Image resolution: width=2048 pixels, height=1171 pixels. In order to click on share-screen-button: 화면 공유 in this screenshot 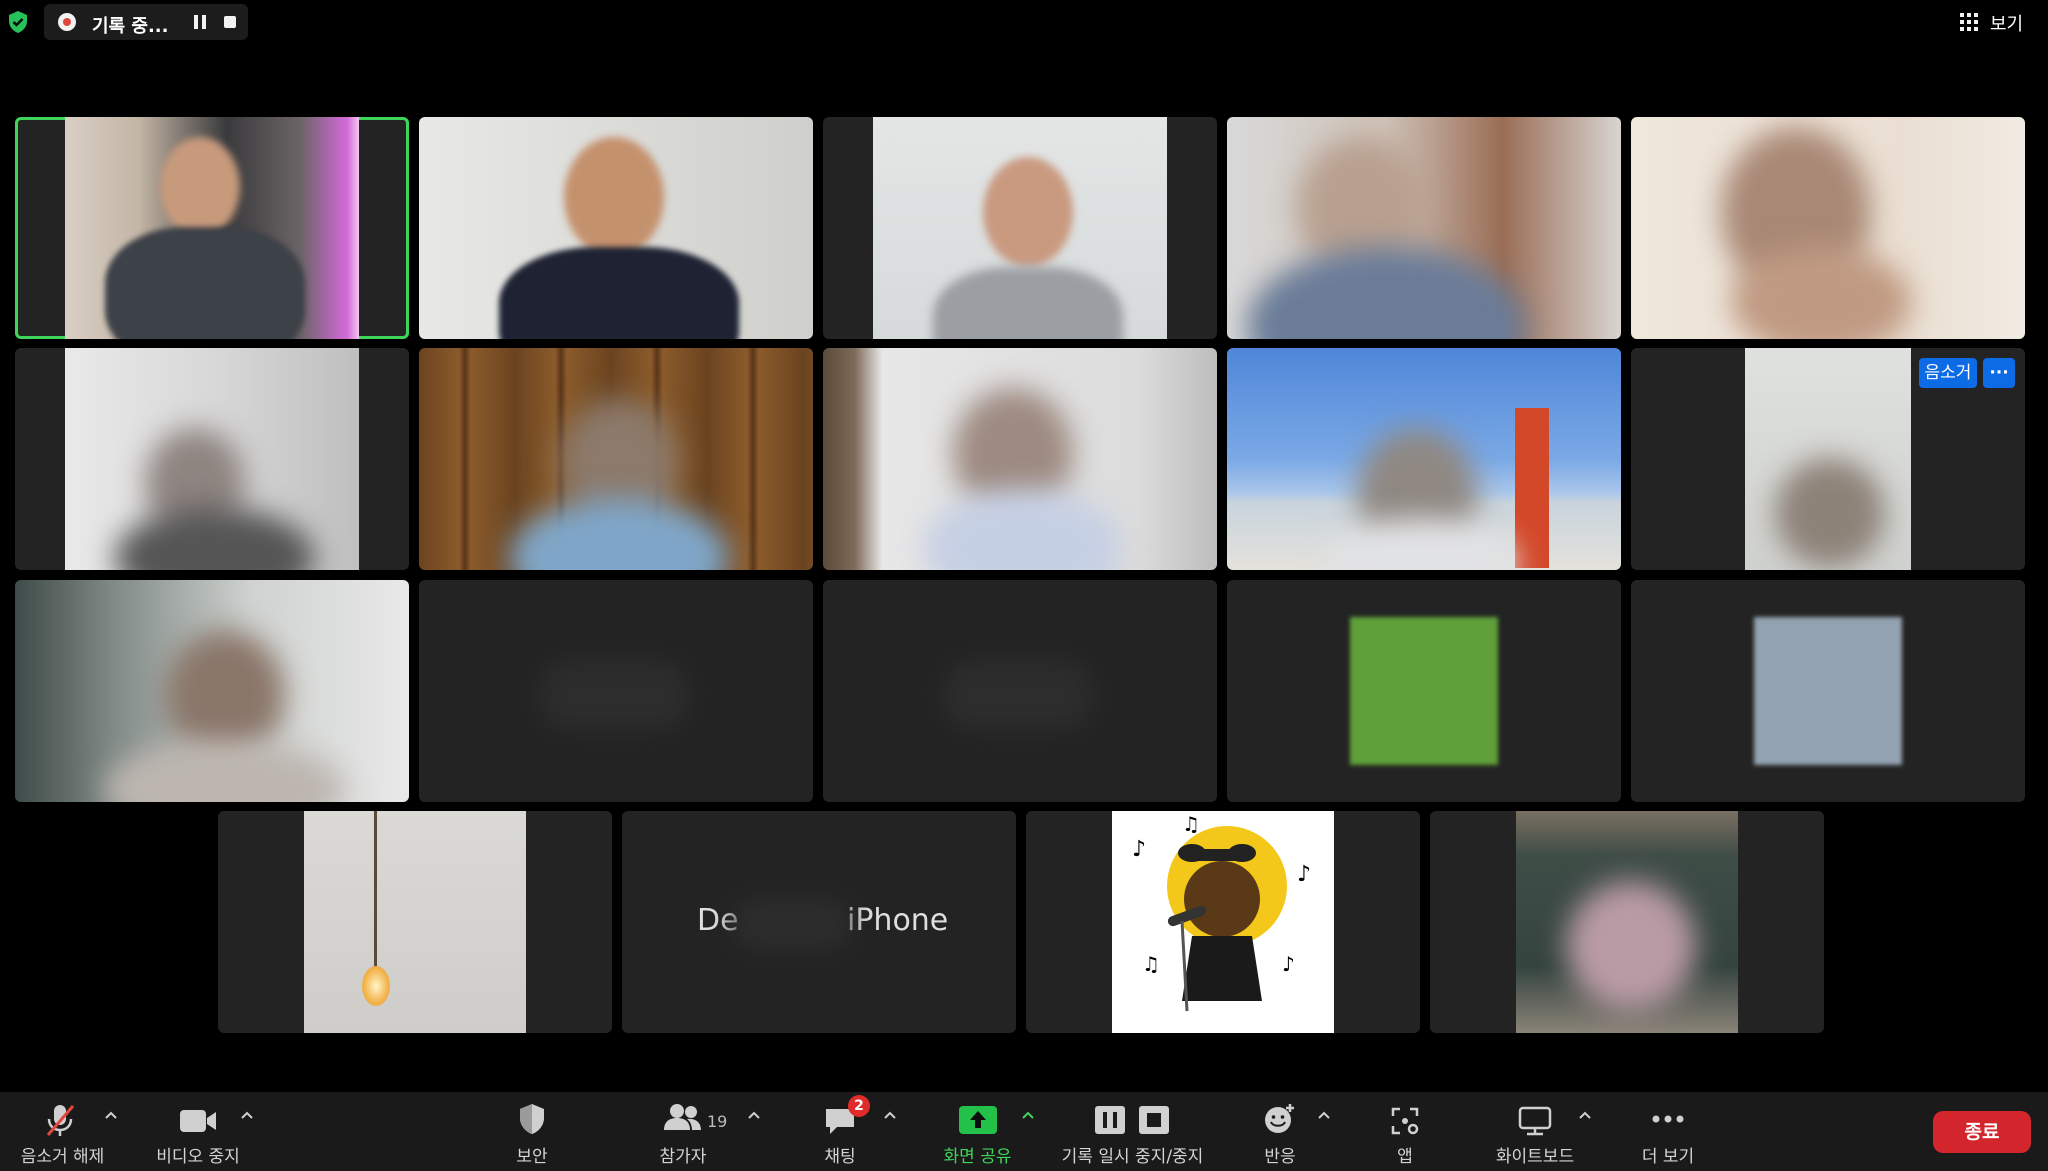, I will do `click(977, 1131)`.